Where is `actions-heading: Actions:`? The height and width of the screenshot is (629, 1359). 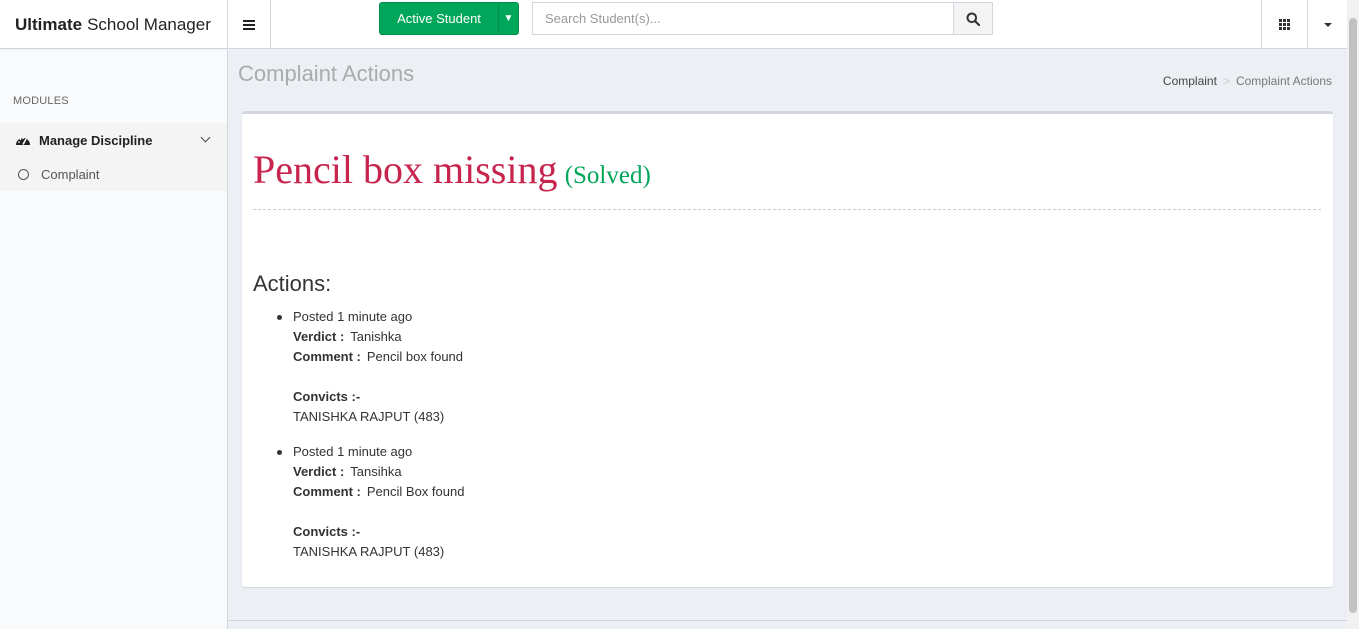 actions-heading: Actions: is located at coordinates (292, 283).